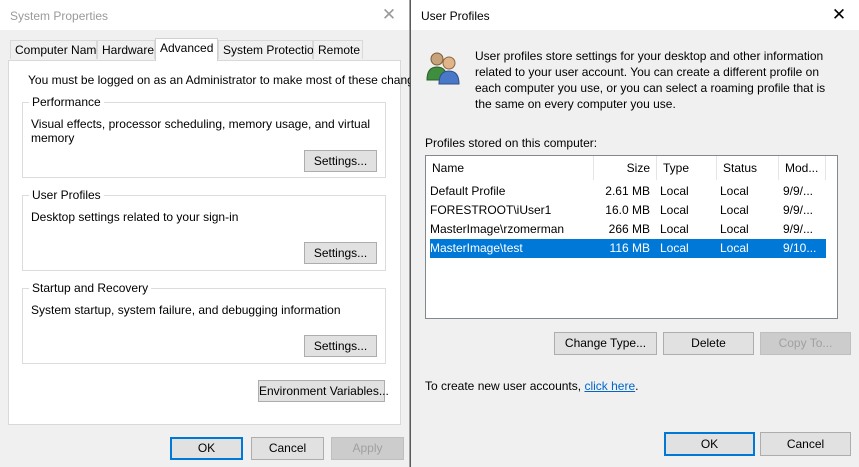 Image resolution: width=859 pixels, height=467 pixels. What do you see at coordinates (511, 143) in the screenshot?
I see `profiles-label: Profiles stored on this computer:` at bounding box center [511, 143].